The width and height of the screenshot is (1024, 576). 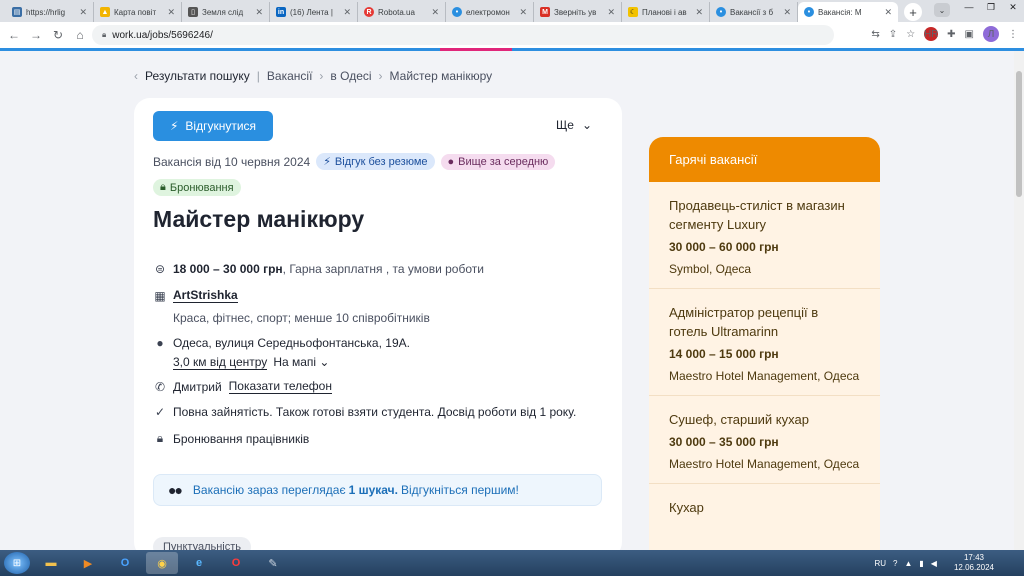 What do you see at coordinates (476, 49) in the screenshot?
I see `page-top-bar-accent` at bounding box center [476, 49].